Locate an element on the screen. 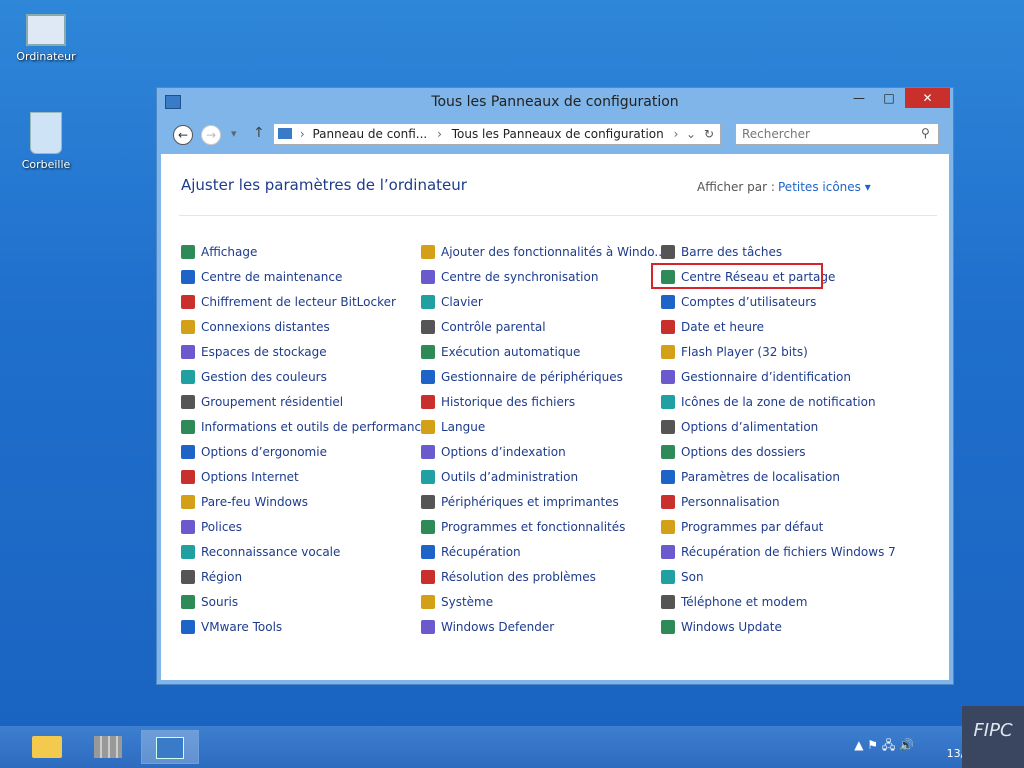 The height and width of the screenshot is (768, 1024). control-panel-item: Gestion des couleurs is located at coordinates (254, 377).